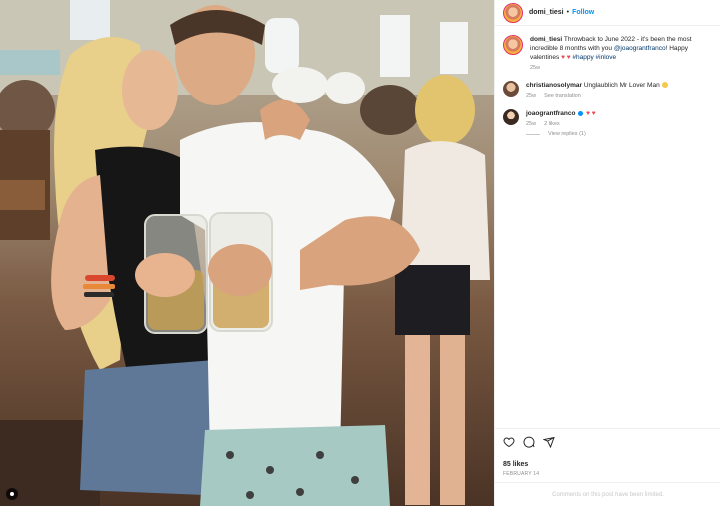 The image size is (720, 506). Describe the element at coordinates (546, 12) in the screenshot. I see `author-username: domi_tiesi` at that location.